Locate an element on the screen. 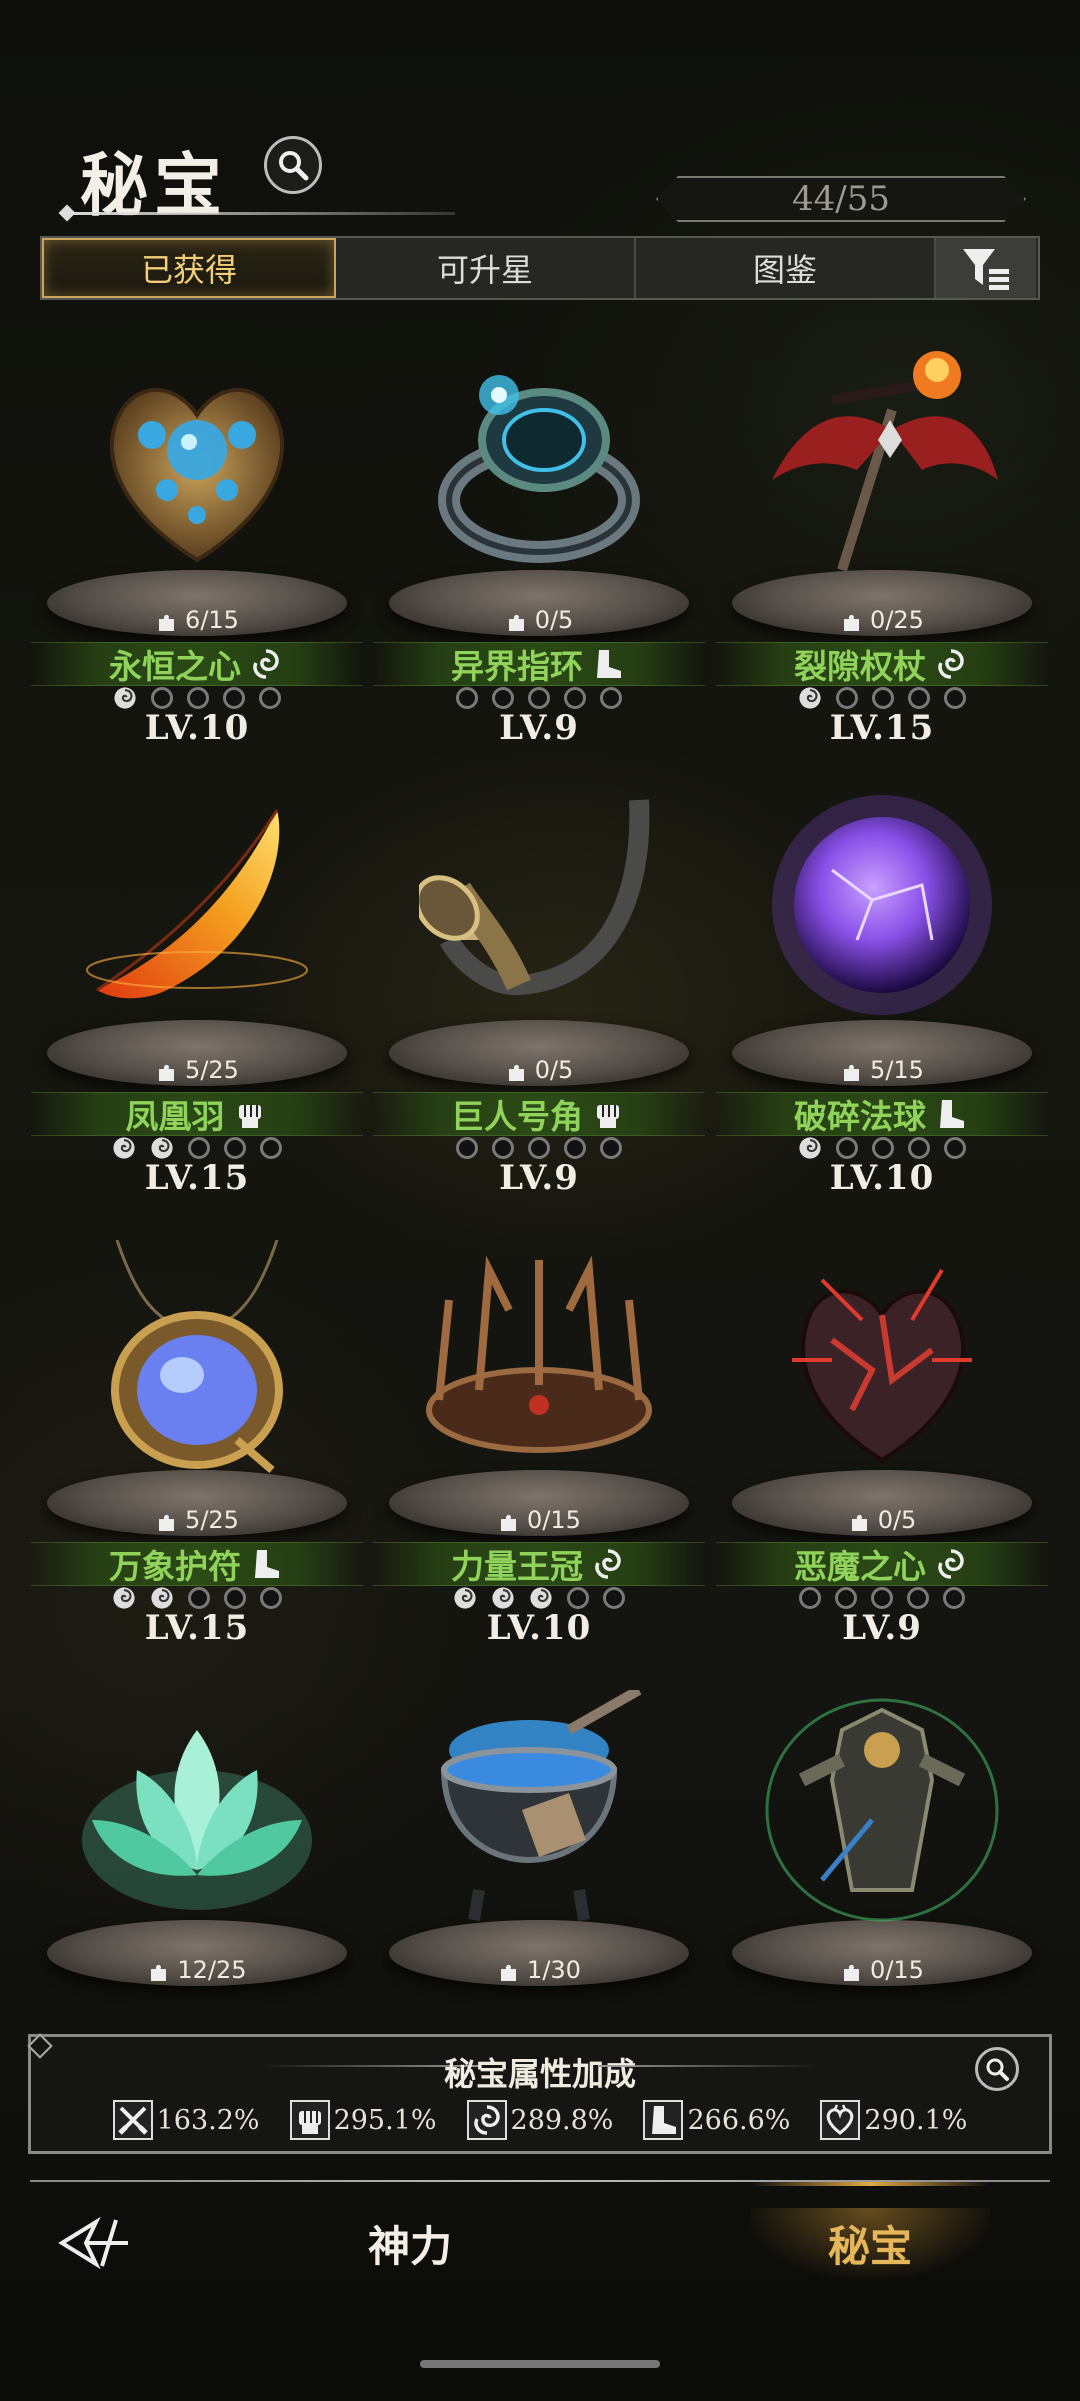 The image size is (1080, 2401). bonus-stat: 290.1% is located at coordinates (893, 2120).